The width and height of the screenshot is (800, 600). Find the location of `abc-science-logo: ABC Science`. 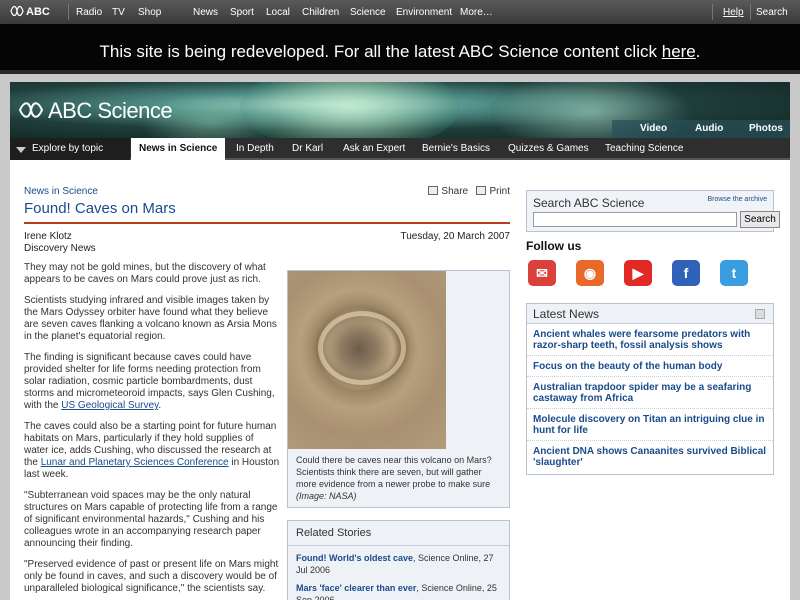

abc-science-logo: ABC Science is located at coordinates (95, 111).